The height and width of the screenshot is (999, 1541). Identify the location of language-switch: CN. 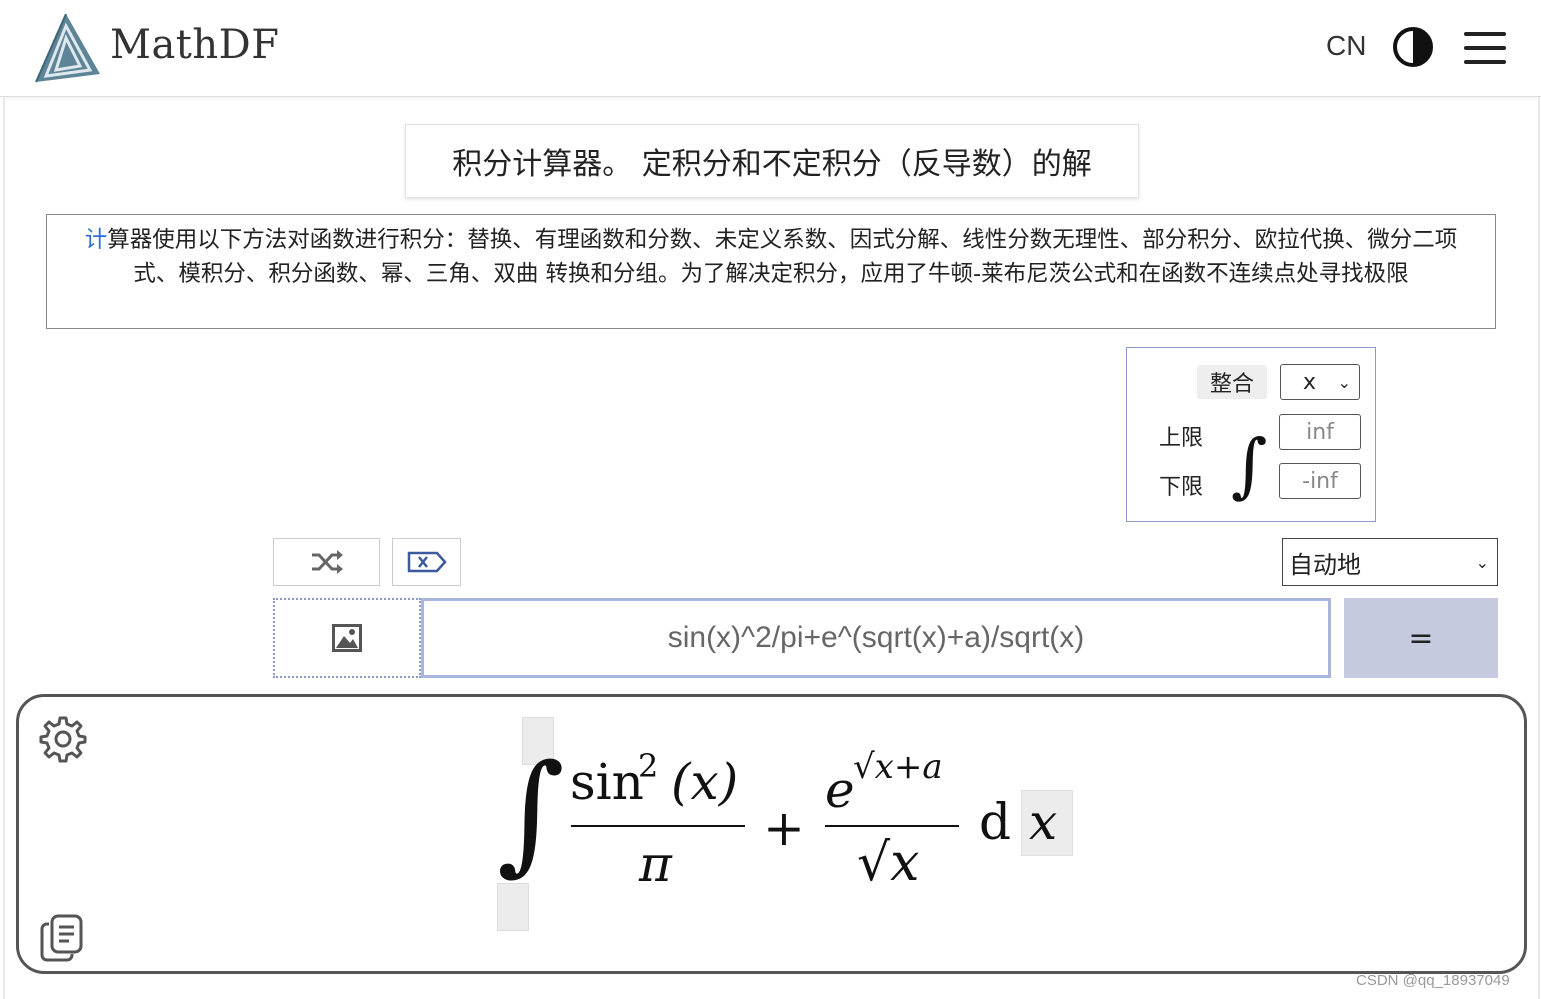
(1346, 46).